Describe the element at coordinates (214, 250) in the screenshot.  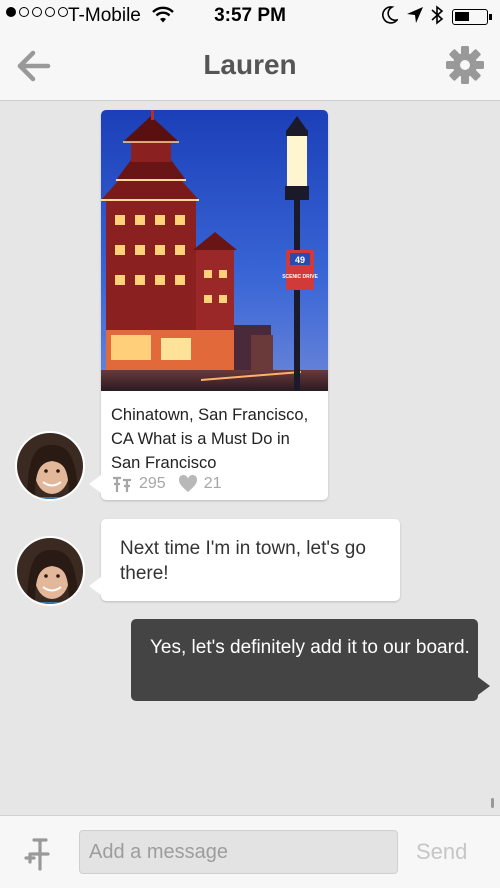
I see `pin-image: 49 SCENIC DRIVE` at that location.